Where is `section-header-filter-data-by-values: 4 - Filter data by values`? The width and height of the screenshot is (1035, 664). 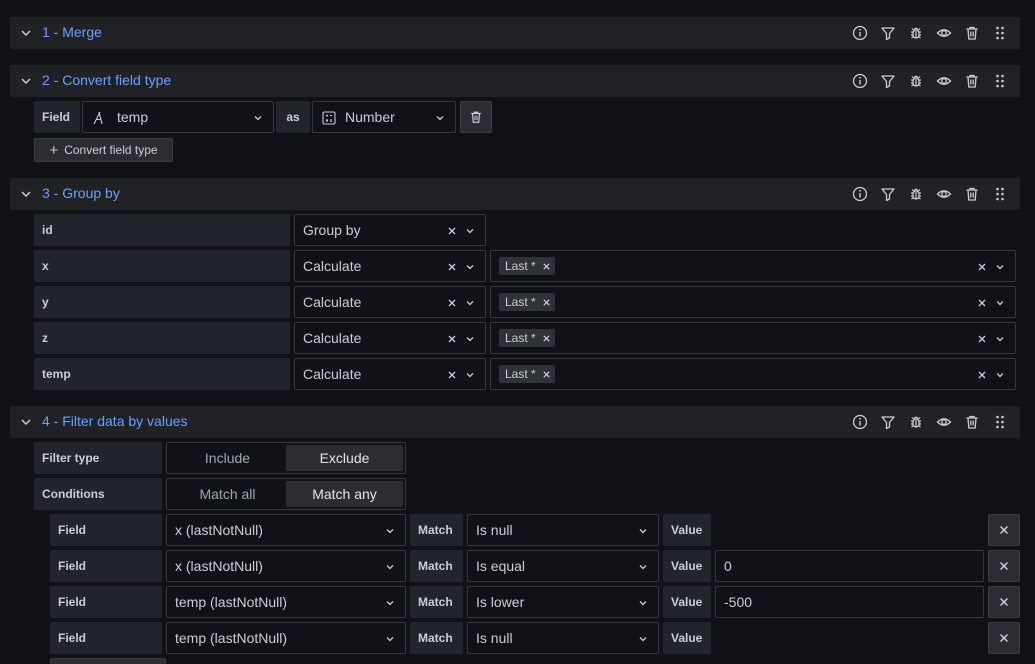 section-header-filter-data-by-values: 4 - Filter data by values is located at coordinates (515, 422).